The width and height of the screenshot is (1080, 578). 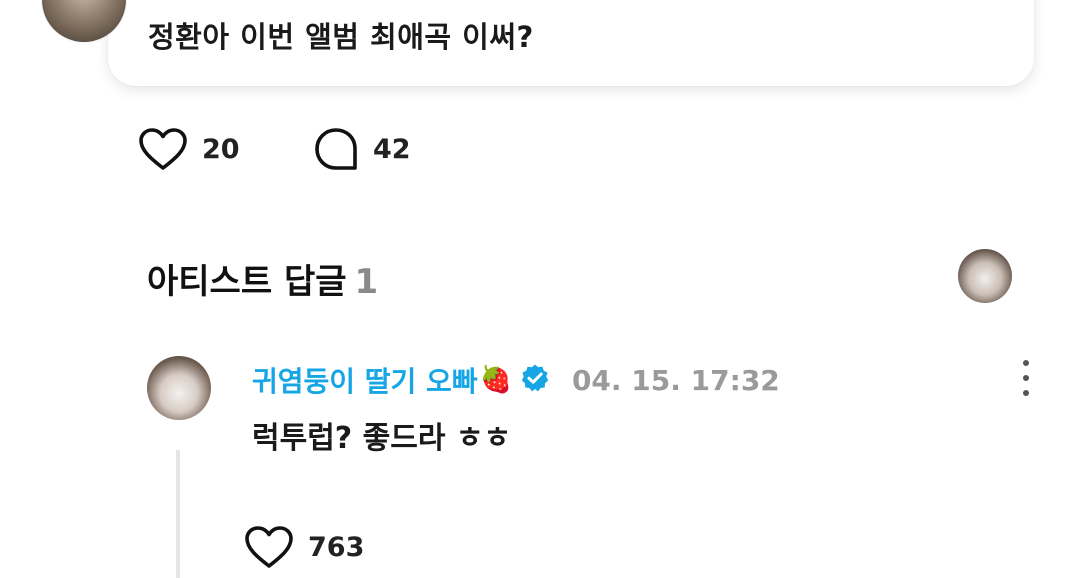 I want to click on reply-like-count: 763, so click(x=336, y=547).